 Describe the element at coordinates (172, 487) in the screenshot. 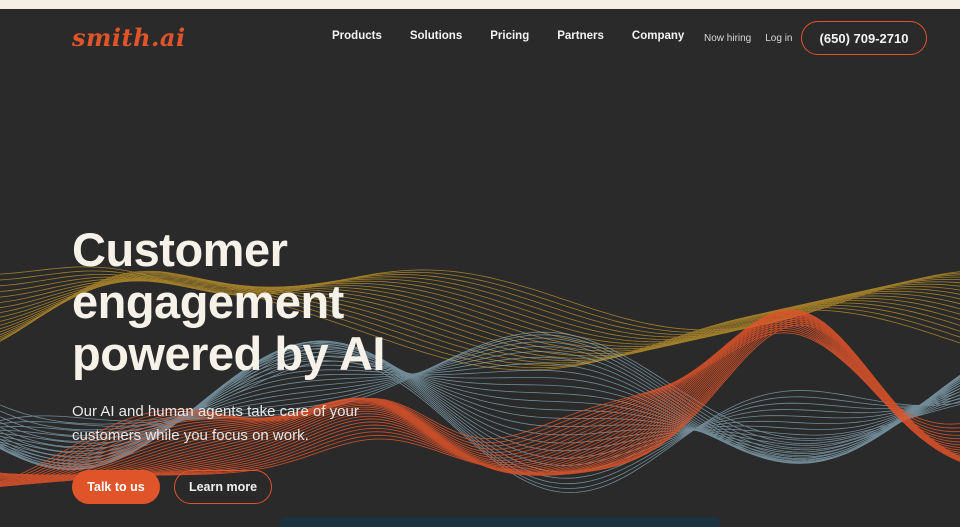

I see `hero-cta-row: Talk to us Learn more` at that location.